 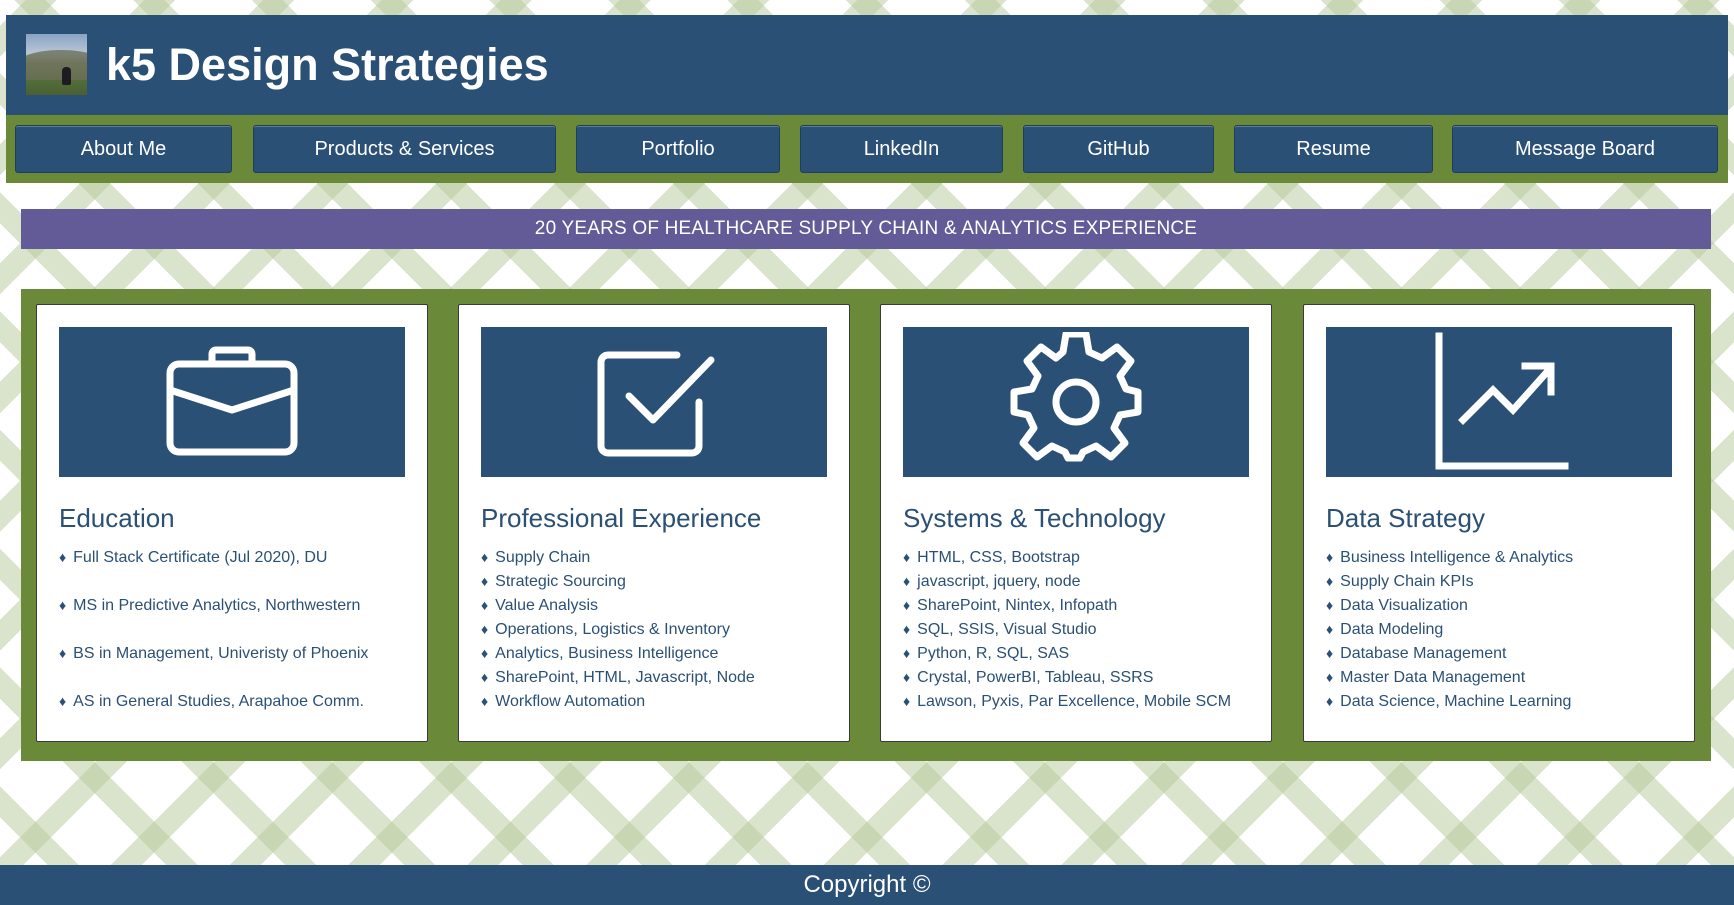 What do you see at coordinates (239, 665) in the screenshot?
I see `list-item: BS in Management, Univeristy of Phoenix` at bounding box center [239, 665].